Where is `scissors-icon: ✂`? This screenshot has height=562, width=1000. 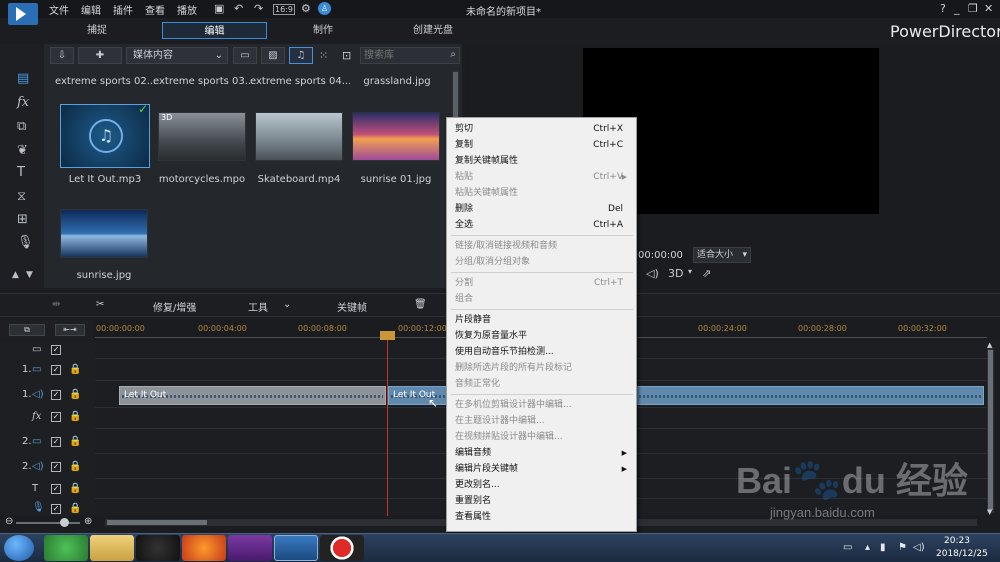 scissors-icon: ✂ is located at coordinates (100, 304).